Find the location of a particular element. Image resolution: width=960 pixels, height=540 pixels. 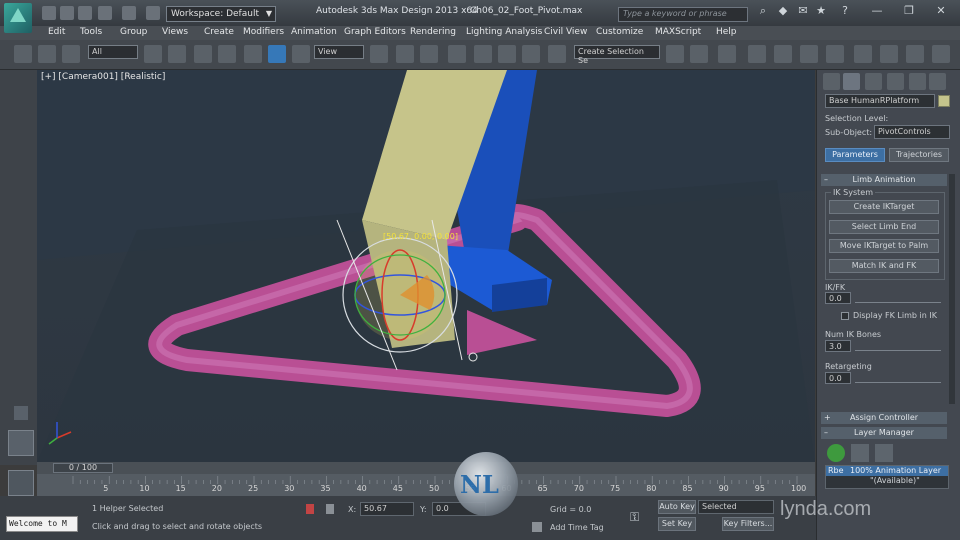

time-slider: 0 / 100 is located at coordinates (426, 468).